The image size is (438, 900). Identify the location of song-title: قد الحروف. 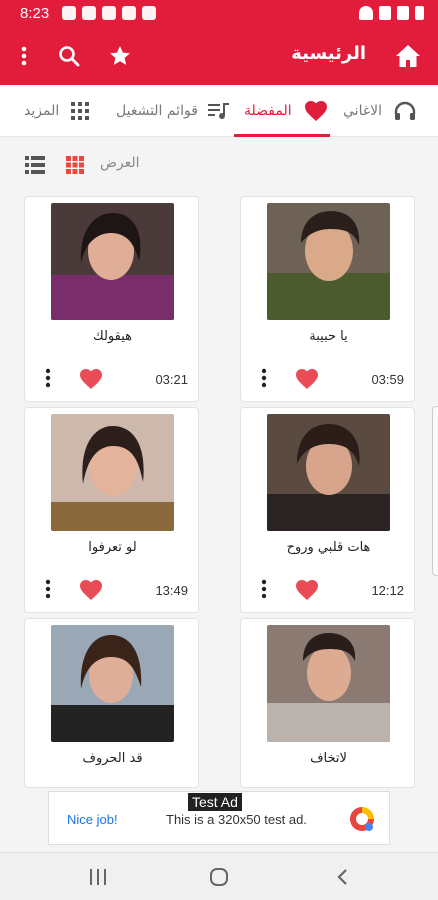
(112, 758).